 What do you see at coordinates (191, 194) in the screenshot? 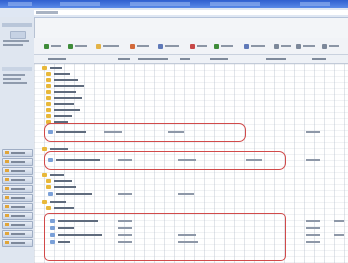
I see `table-row` at bounding box center [191, 194].